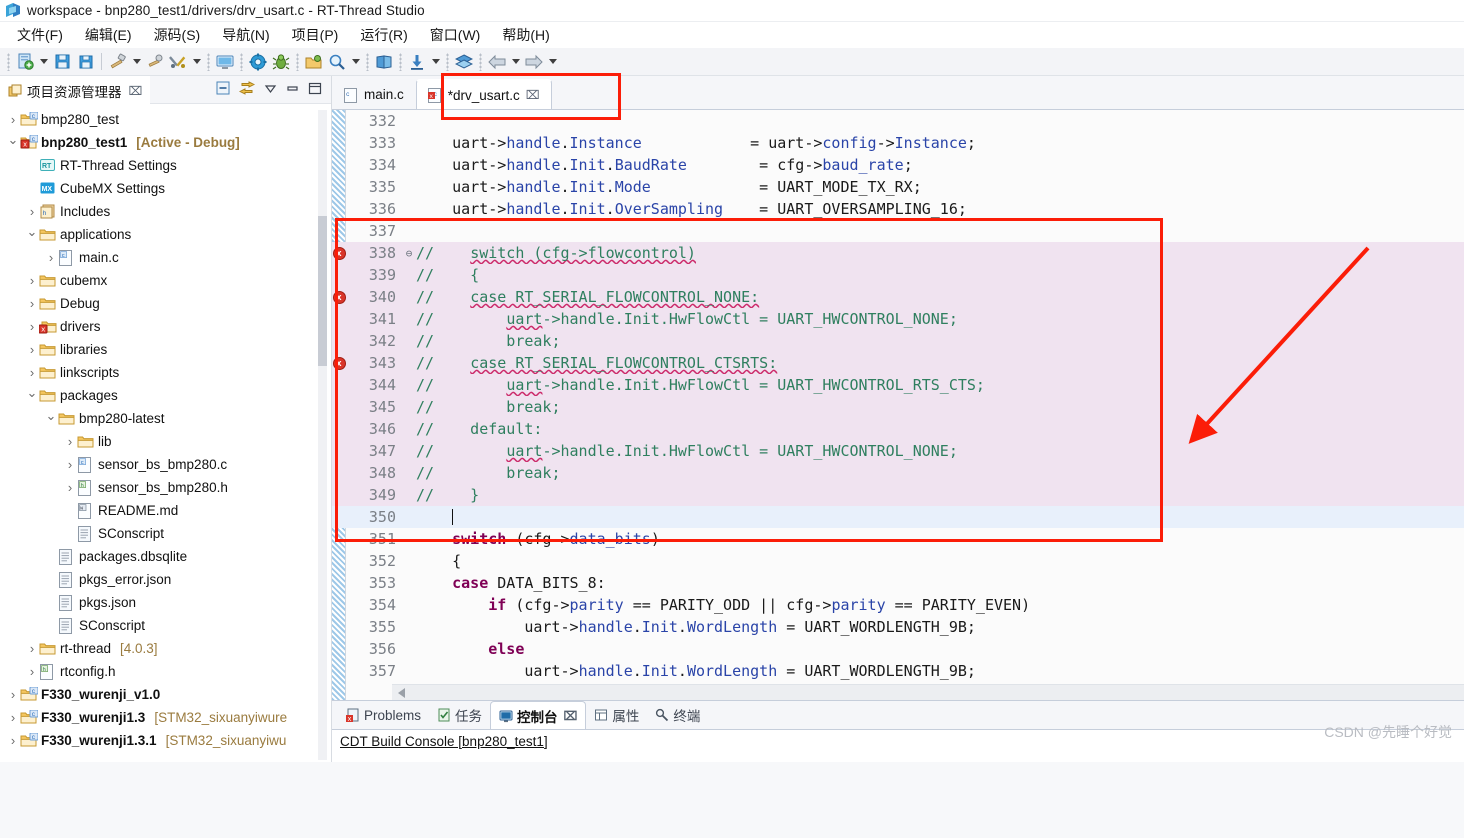  I want to click on tree-item-applications: applications, so click(165, 234).